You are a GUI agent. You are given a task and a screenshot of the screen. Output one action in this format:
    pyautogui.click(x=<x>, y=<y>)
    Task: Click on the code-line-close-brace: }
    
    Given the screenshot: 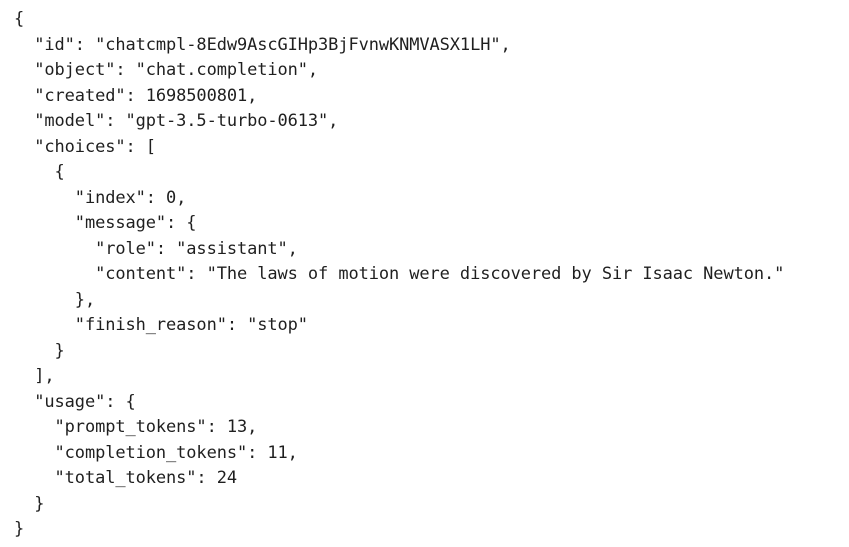 What is the action you would take?
    pyautogui.click(x=19, y=529)
    